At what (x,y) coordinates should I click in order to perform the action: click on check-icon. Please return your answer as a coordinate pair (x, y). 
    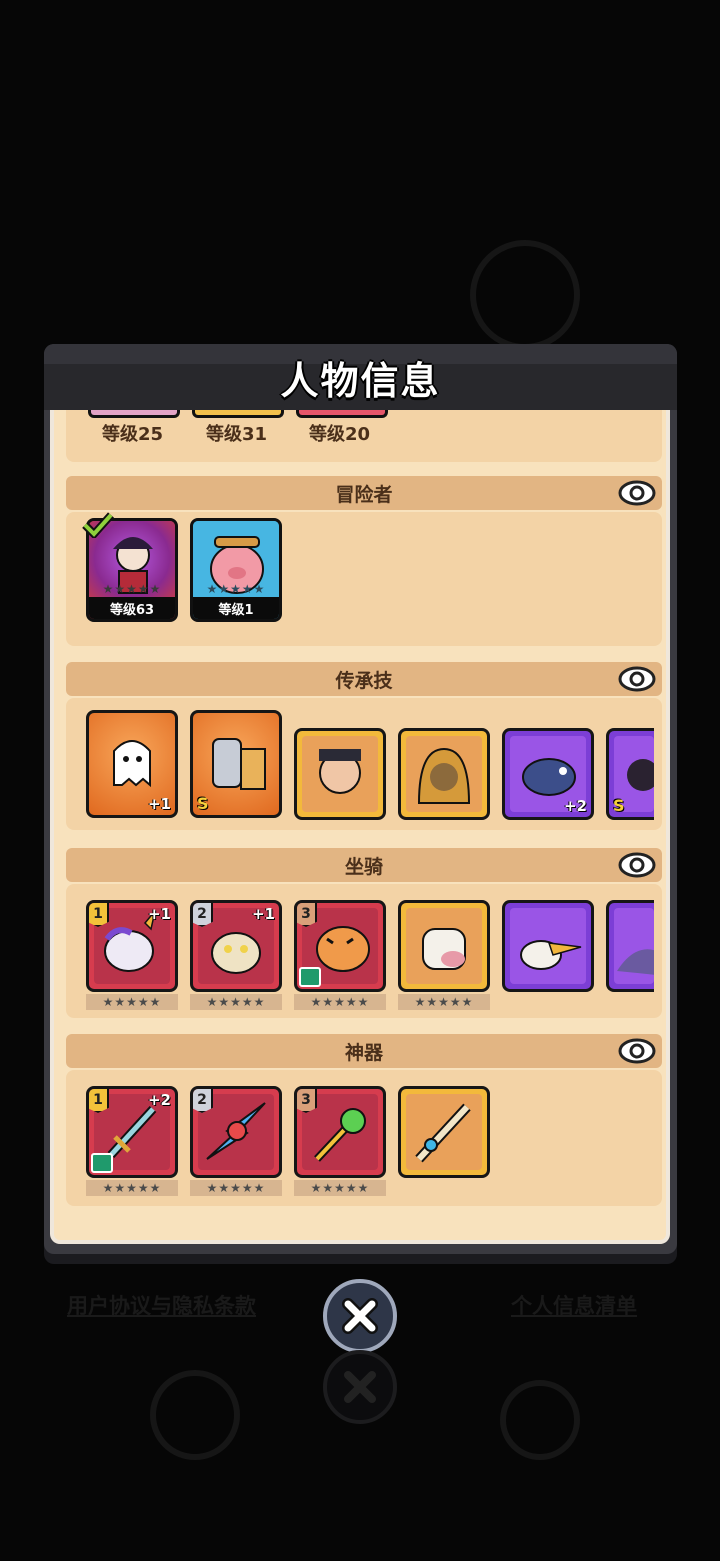
    Looking at the image, I should click on (98, 525).